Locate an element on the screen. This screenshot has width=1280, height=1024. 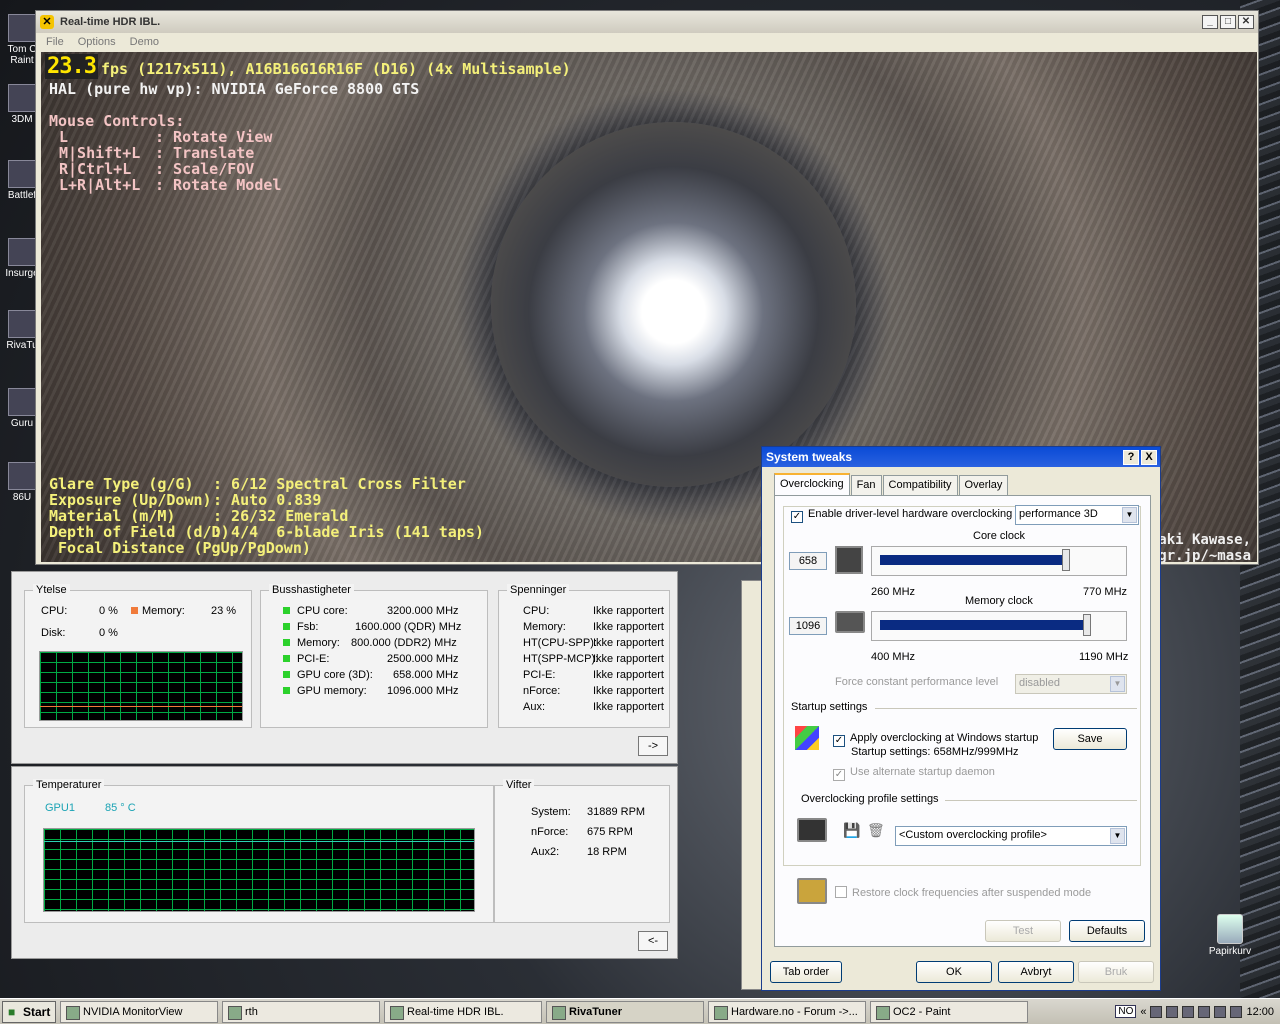
mouse-controls-title: Mouse Controls: is located at coordinates (117, 121).